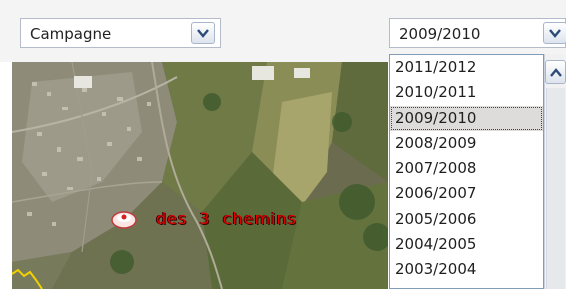 The height and width of the screenshot is (289, 566). Describe the element at coordinates (466, 168) in the screenshot. I see `season-option: 2007/2008` at that location.